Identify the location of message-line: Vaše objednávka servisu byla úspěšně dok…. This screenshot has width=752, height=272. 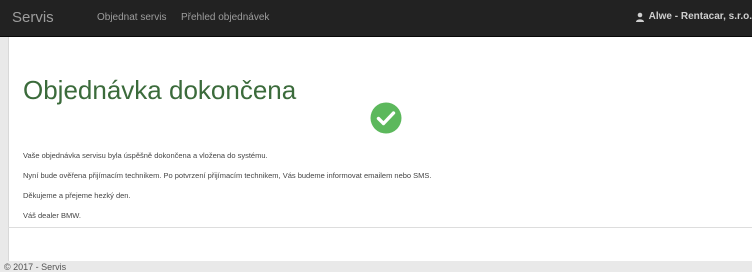
(145, 155).